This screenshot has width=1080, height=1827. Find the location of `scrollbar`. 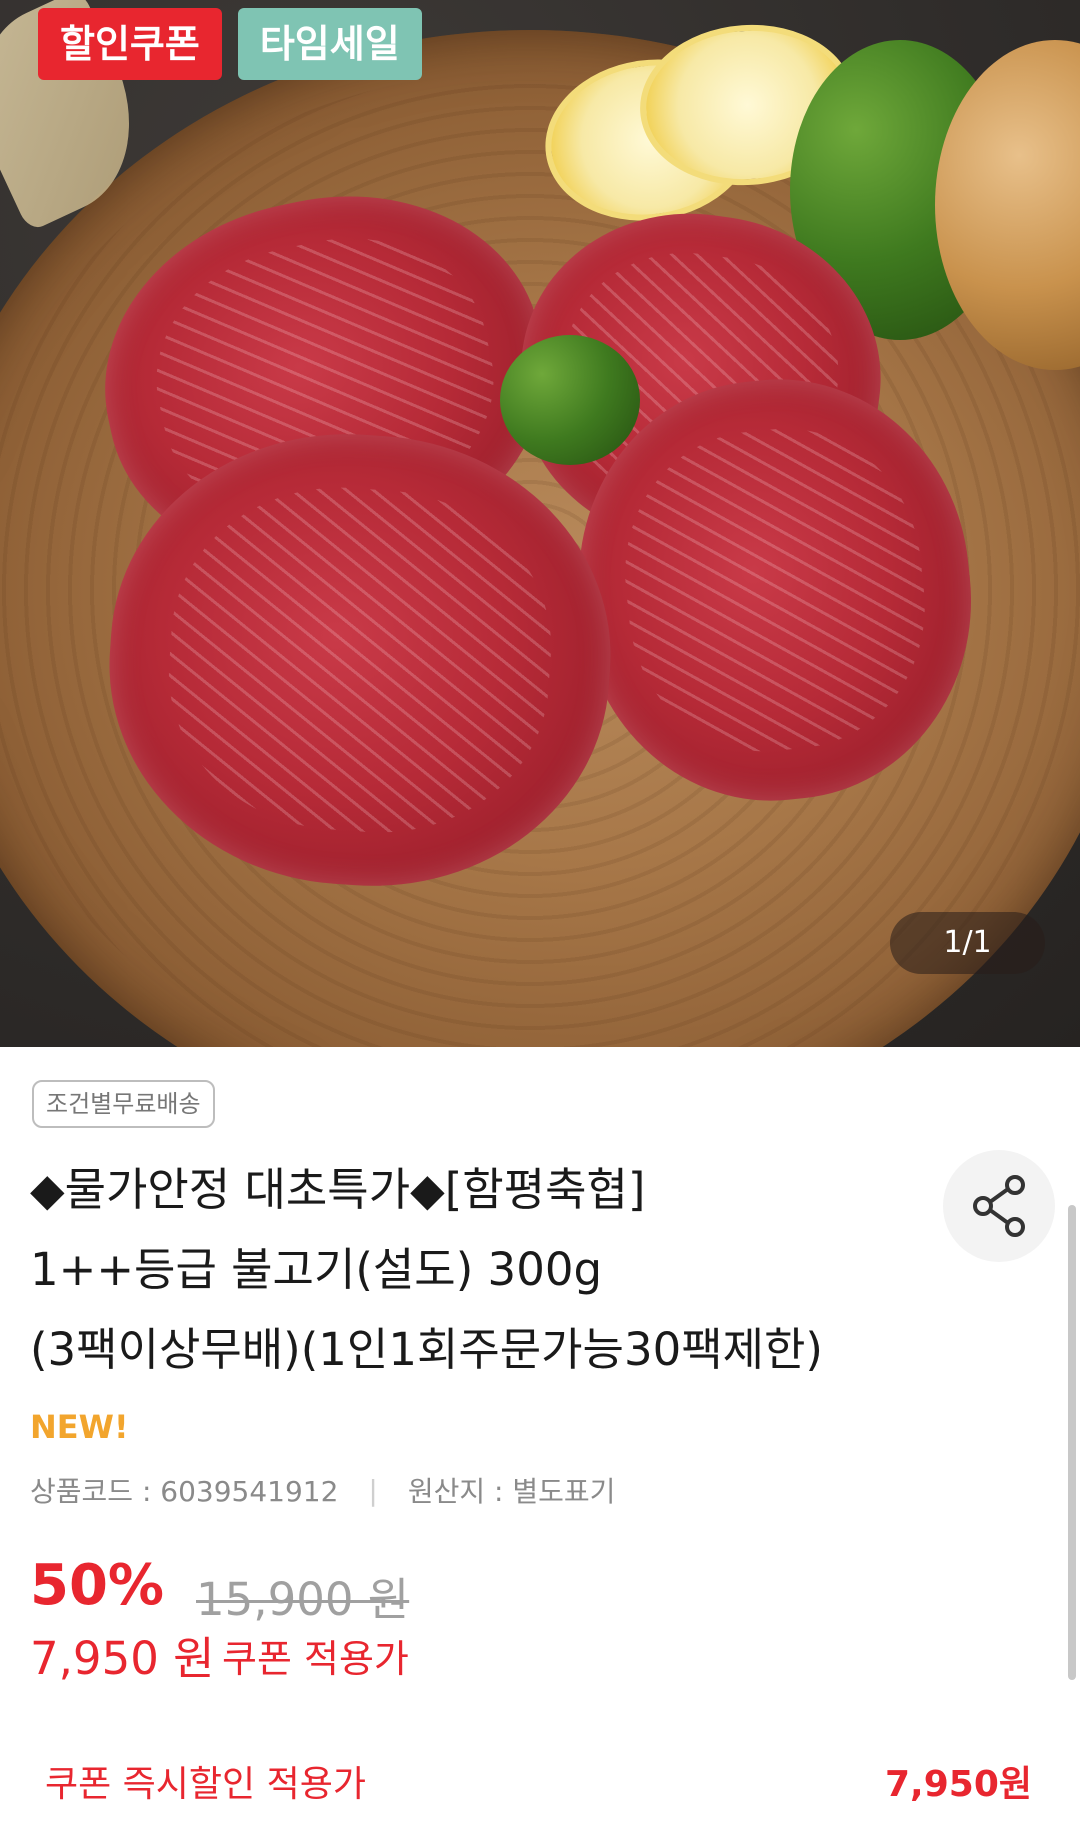

scrollbar is located at coordinates (1072, 1442).